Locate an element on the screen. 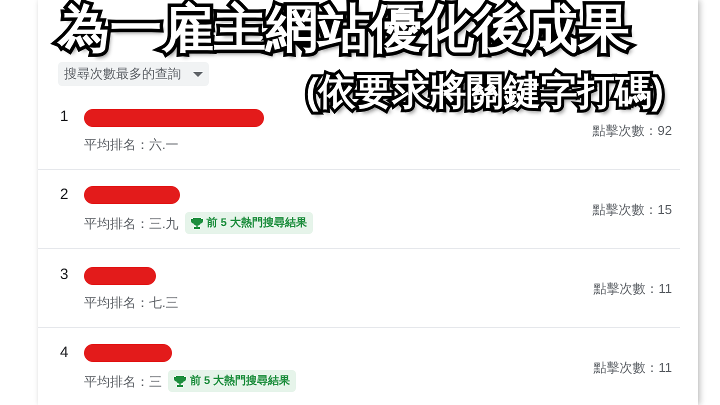  overlay-subtitle: (依要求將關鍵字打碼) is located at coordinates (485, 95).